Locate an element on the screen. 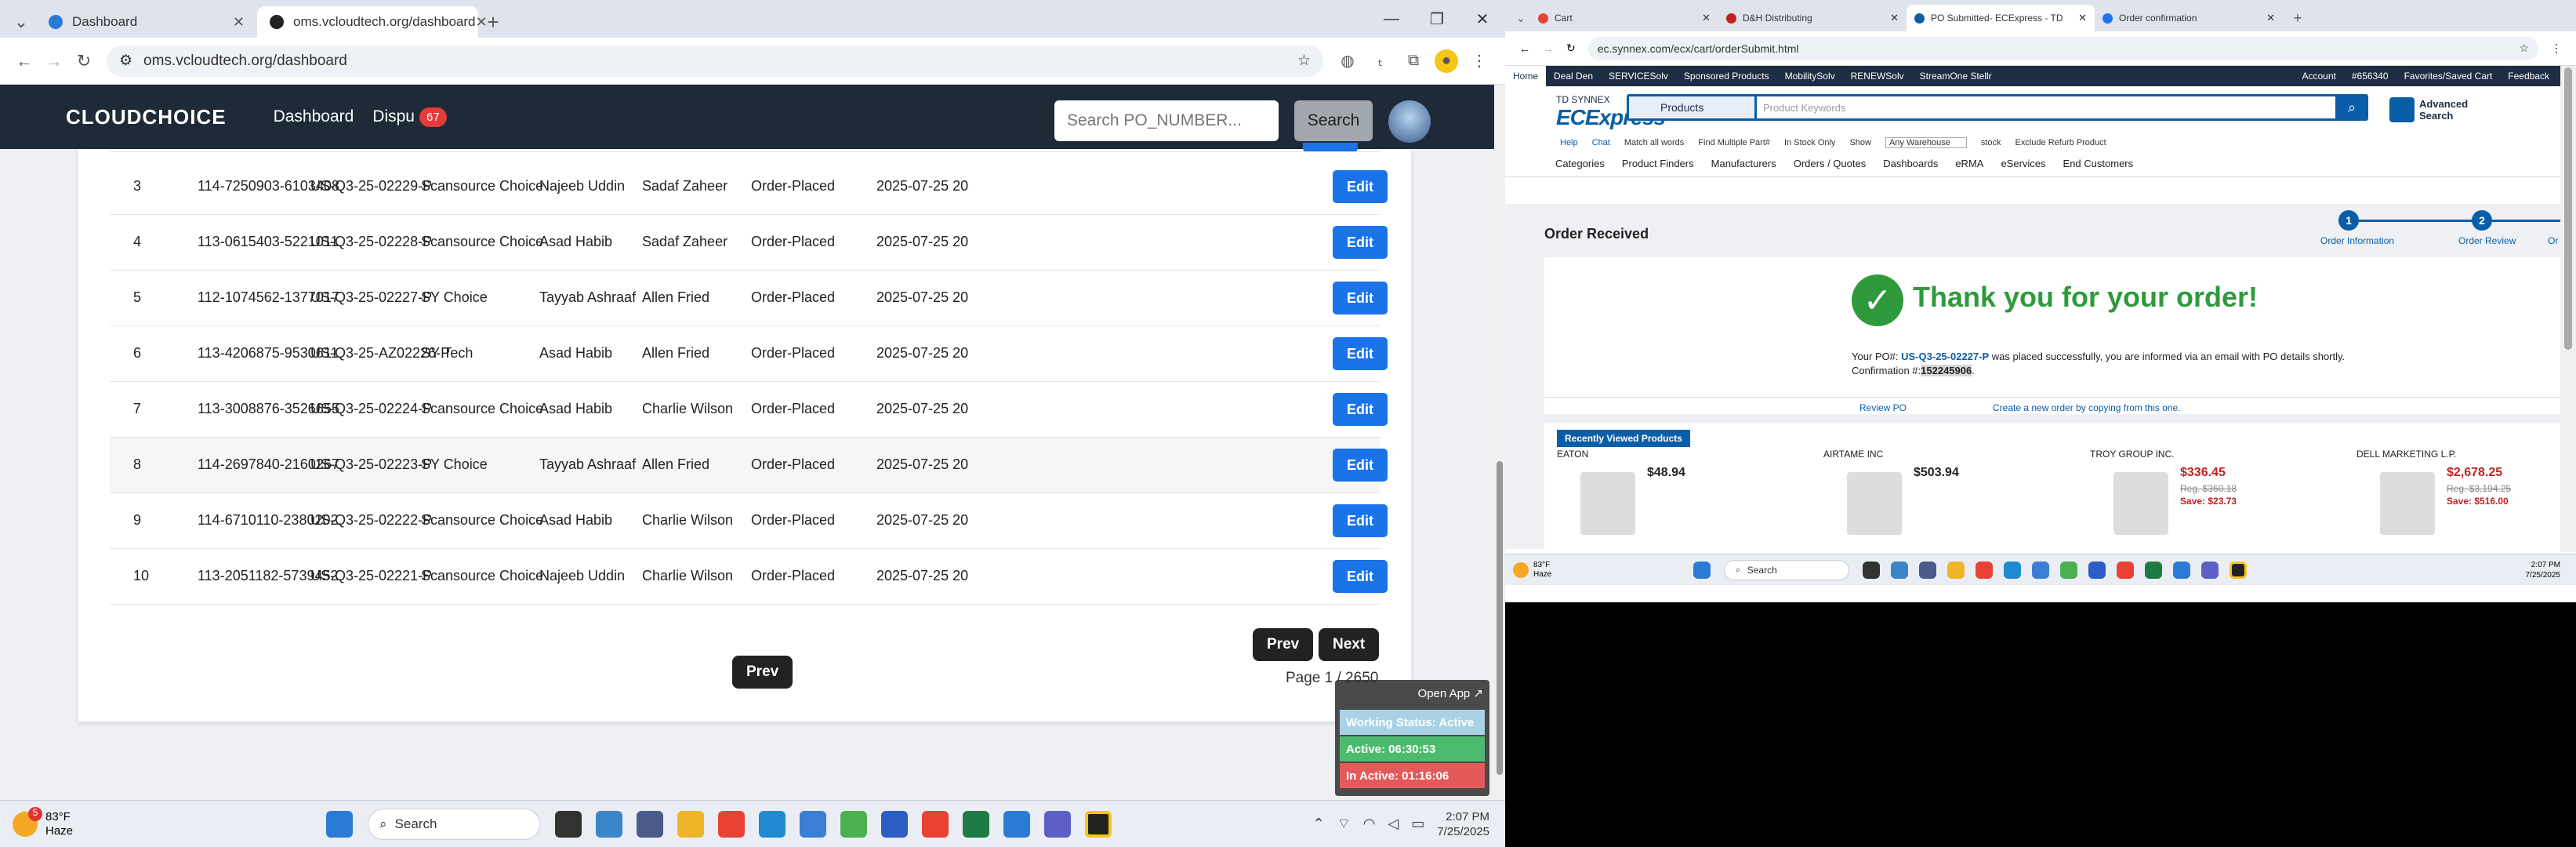  tab-dh: D&H Distributing ✕ is located at coordinates (1812, 18).